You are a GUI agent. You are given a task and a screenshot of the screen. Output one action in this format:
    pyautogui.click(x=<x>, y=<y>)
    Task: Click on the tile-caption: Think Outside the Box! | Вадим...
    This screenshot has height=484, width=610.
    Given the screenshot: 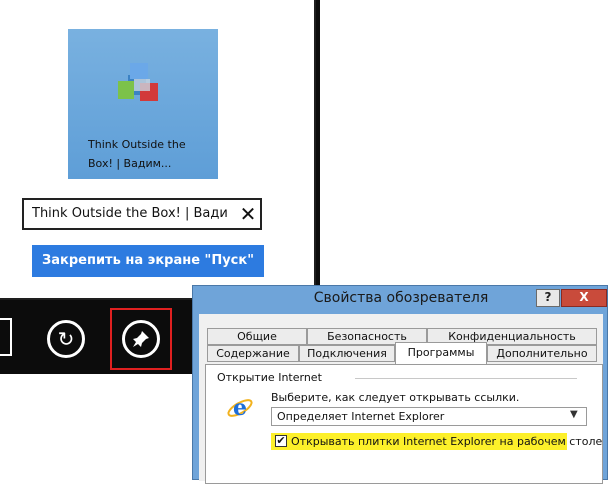 What is the action you would take?
    pyautogui.click(x=137, y=154)
    